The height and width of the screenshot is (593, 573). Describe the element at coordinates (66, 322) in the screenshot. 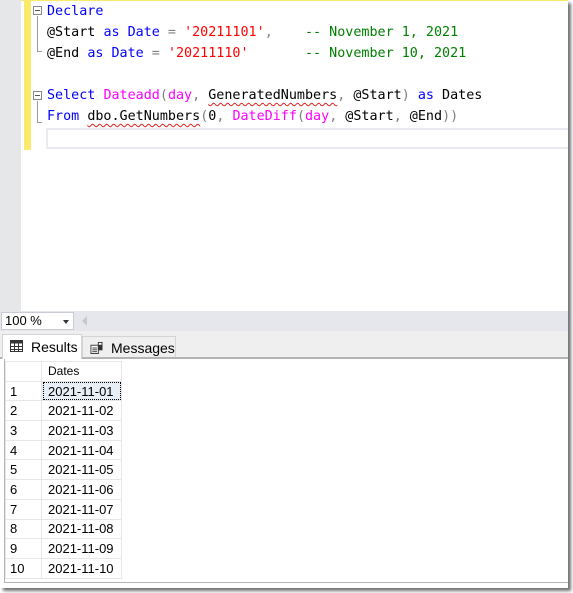

I see `dropdown-arrow-icon` at that location.